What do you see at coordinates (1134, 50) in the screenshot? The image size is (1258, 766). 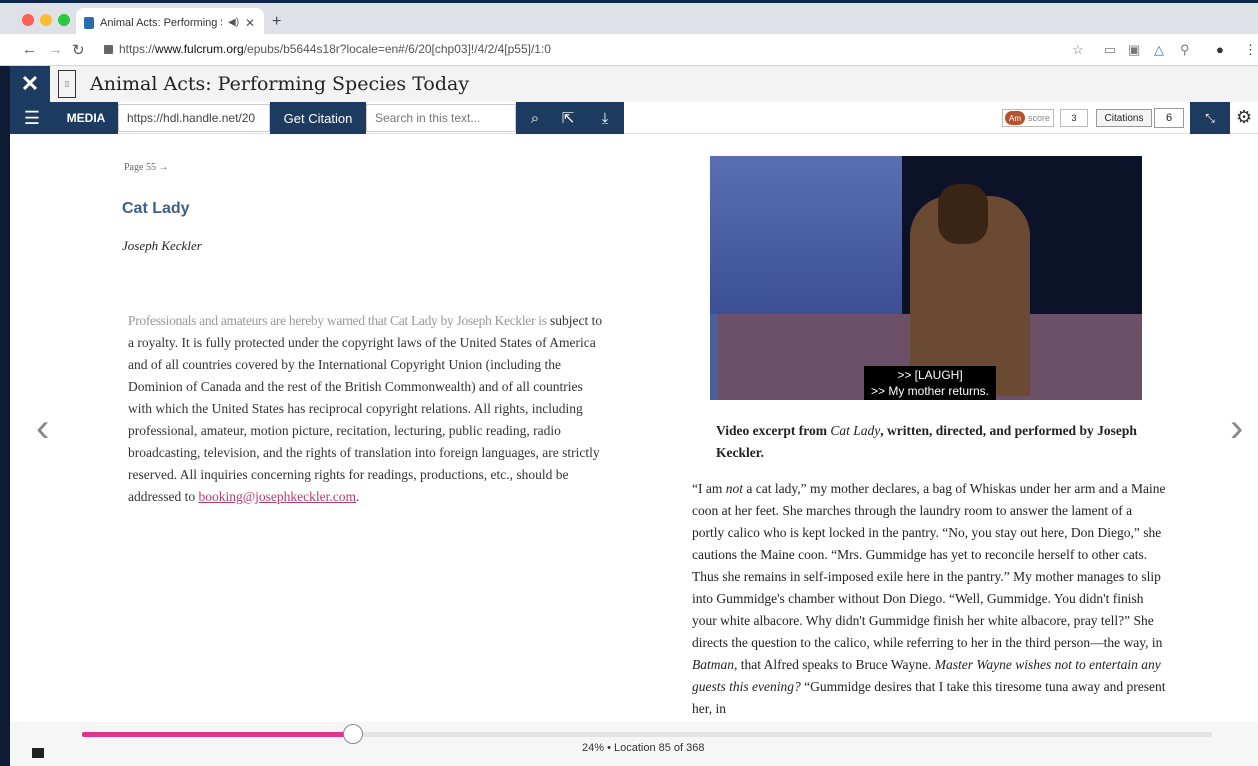 I see `extension-box-icon: ▣` at bounding box center [1134, 50].